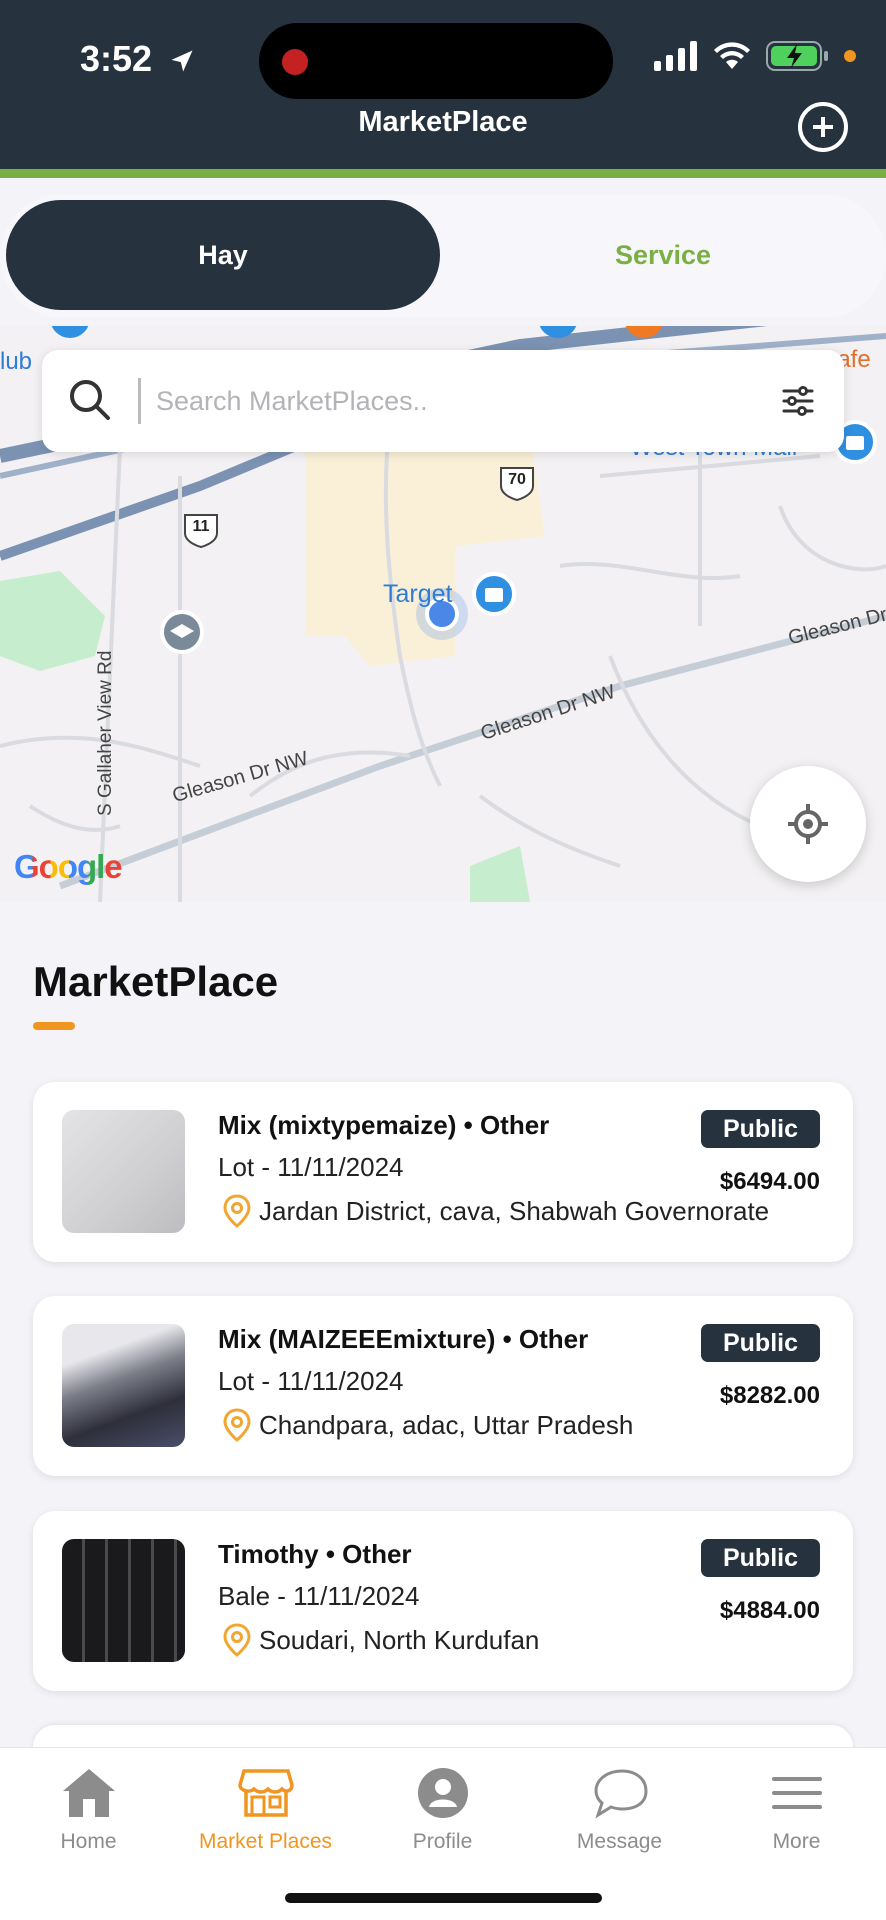 The width and height of the screenshot is (886, 1920). What do you see at coordinates (403, 1339) in the screenshot?
I see `listing-title: Mix (MAIZEEEmixture) • Other` at bounding box center [403, 1339].